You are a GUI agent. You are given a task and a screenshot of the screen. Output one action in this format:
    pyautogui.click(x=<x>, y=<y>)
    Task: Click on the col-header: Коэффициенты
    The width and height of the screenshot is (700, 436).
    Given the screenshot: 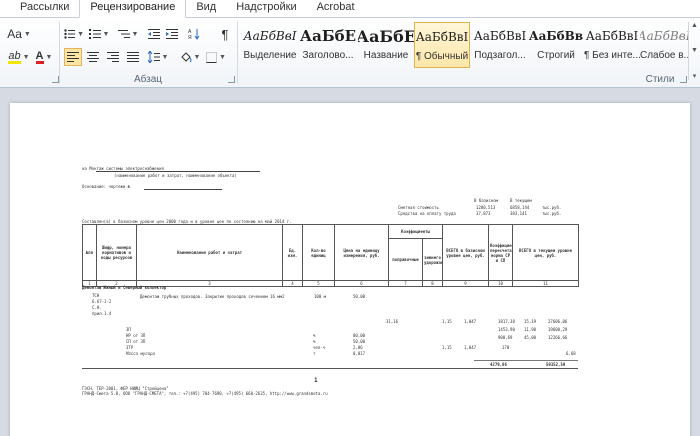 What is the action you would take?
    pyautogui.click(x=415, y=231)
    